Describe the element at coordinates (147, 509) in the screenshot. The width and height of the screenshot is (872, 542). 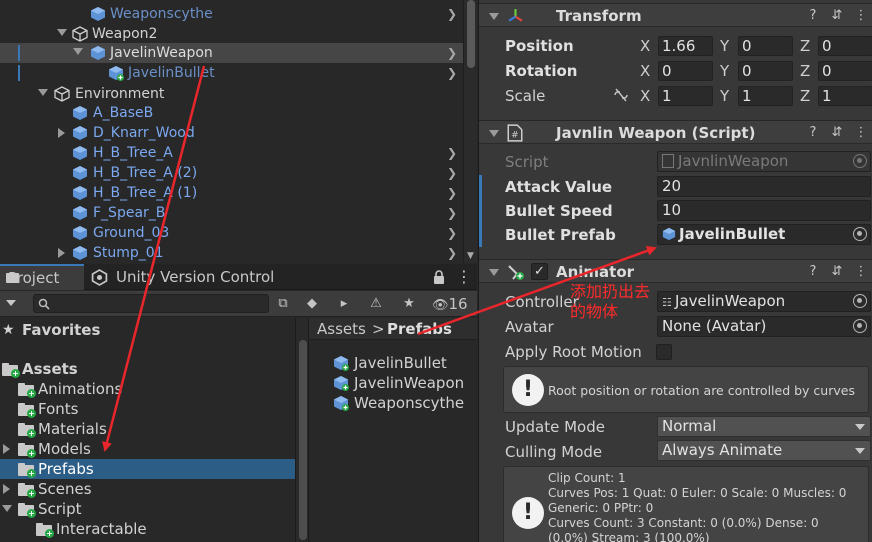
I see `folder-row: + Script` at that location.